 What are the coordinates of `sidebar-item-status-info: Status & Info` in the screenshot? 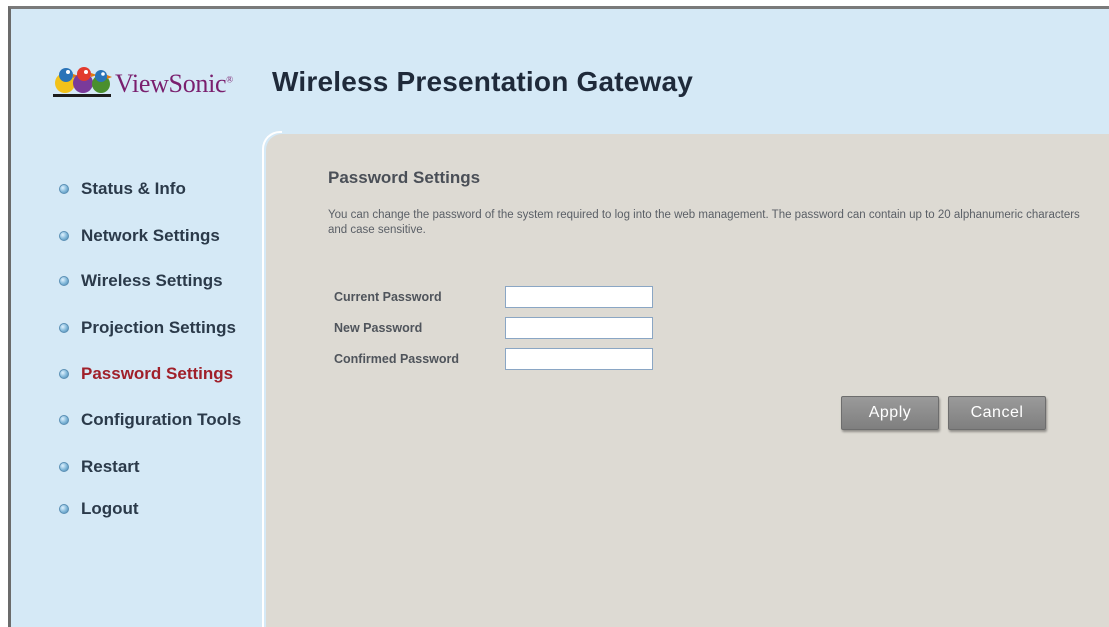 It's located at (122, 189).